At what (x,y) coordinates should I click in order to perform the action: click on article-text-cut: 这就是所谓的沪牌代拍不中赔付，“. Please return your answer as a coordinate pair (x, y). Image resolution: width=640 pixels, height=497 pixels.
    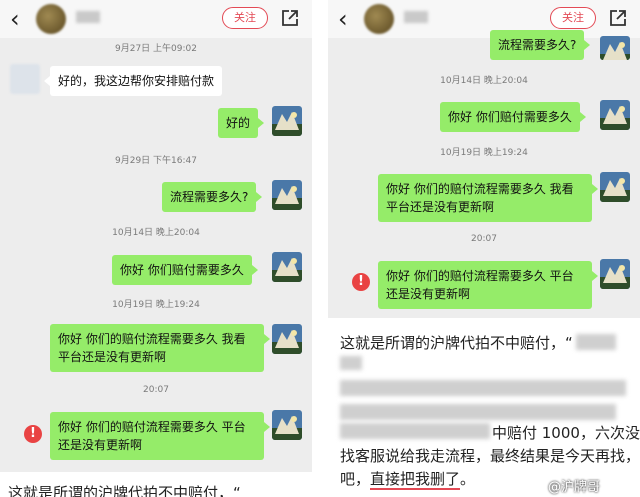
    Looking at the image, I should click on (156, 484).